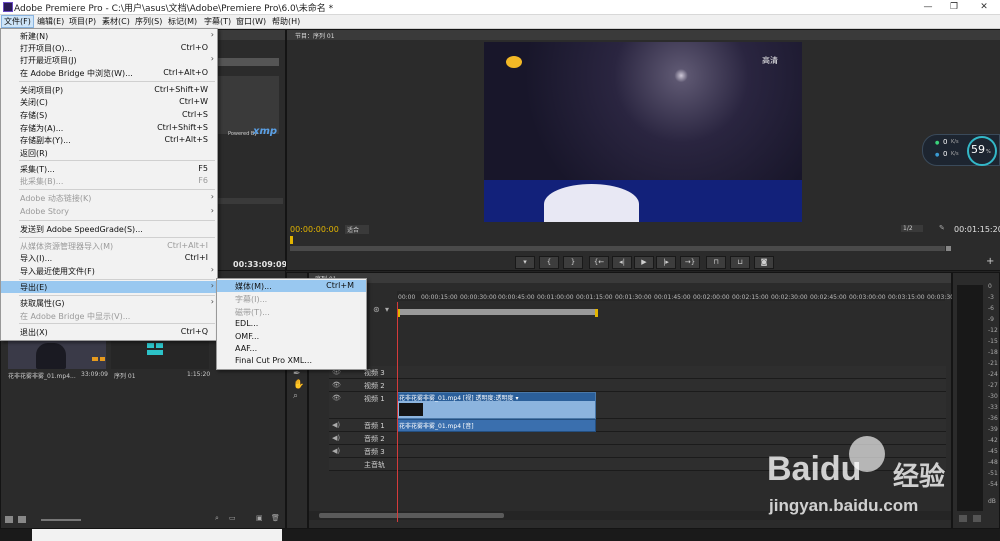 This screenshot has width=1000, height=541. I want to click on menu-item-batch-capture: 批采集(B)... F6, so click(109, 181).